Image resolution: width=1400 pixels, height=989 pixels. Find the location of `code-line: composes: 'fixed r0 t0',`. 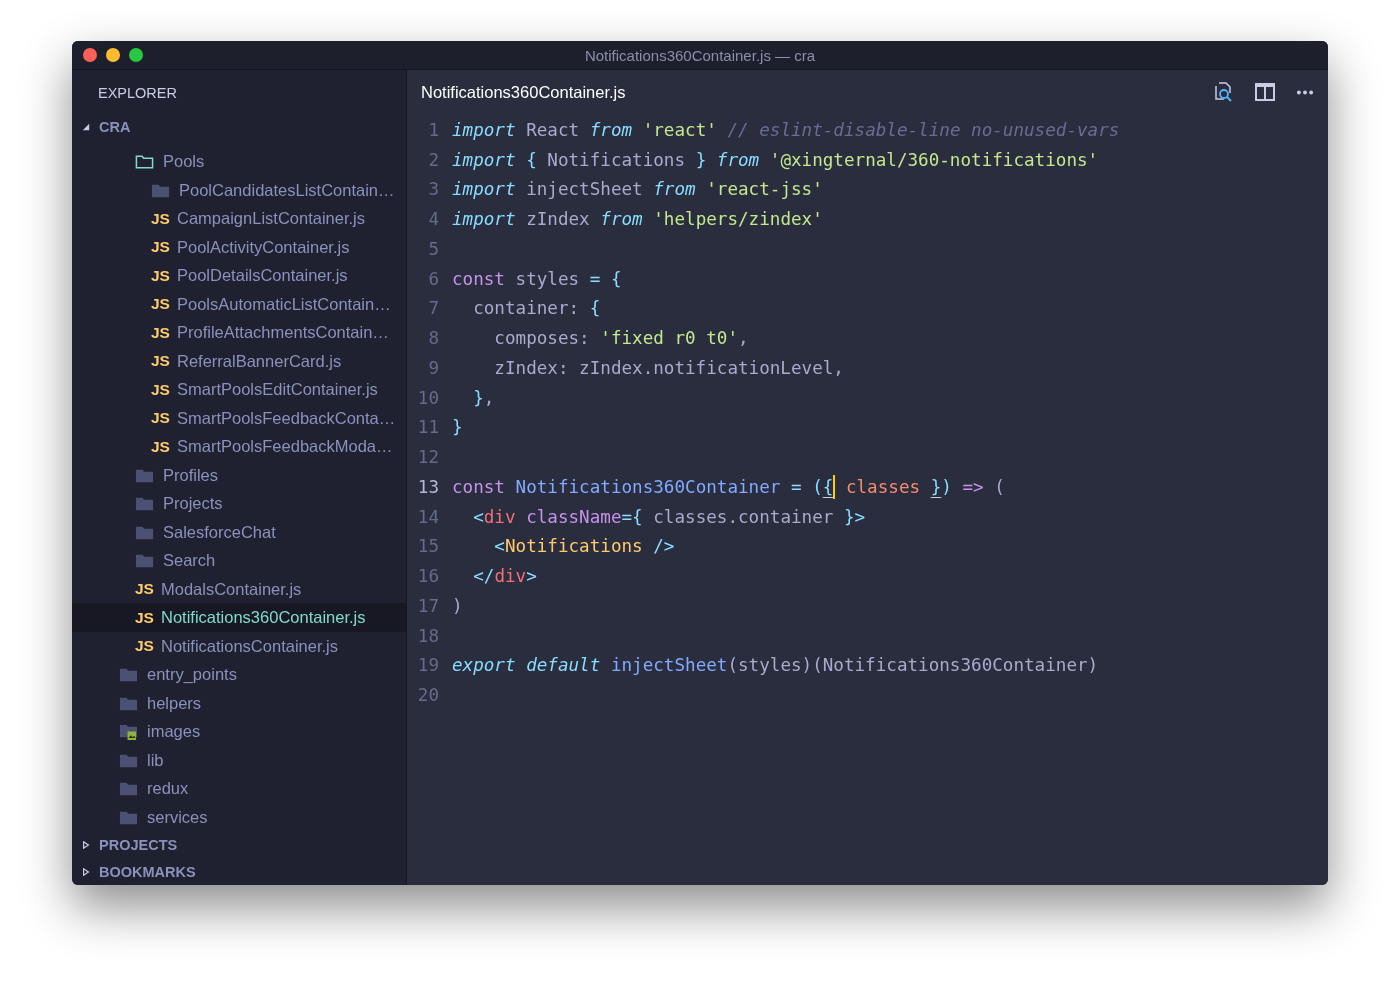

code-line: composes: 'fixed r0 t0', is located at coordinates (621, 338).